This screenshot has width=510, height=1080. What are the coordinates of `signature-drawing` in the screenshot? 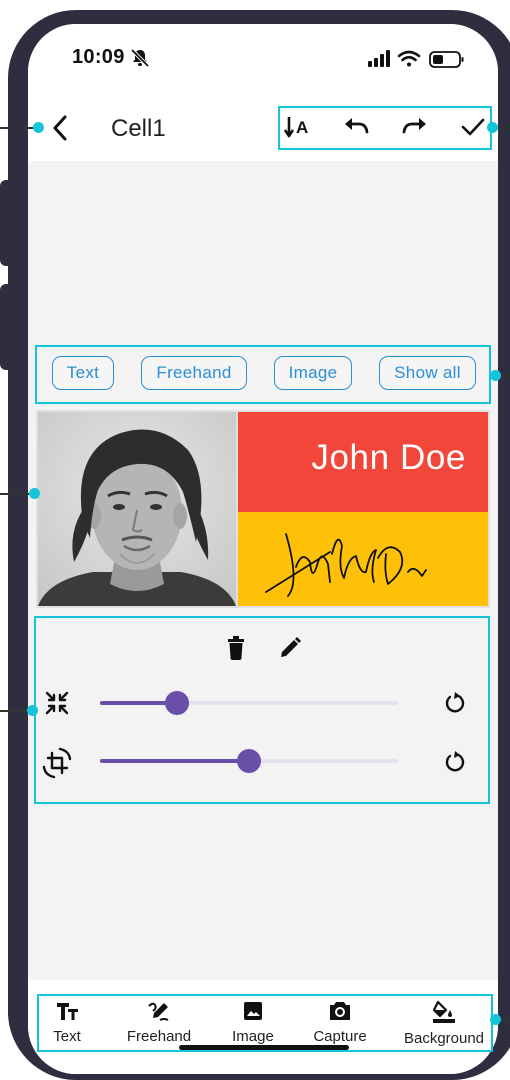 It's located at (346, 565).